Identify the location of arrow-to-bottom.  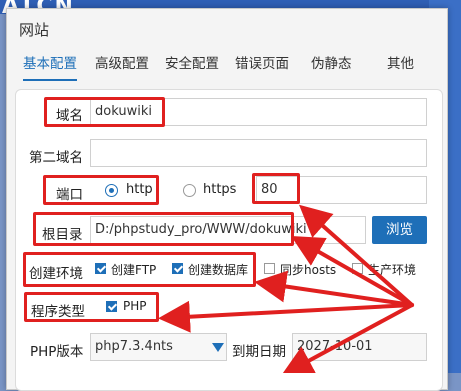
(347, 338).